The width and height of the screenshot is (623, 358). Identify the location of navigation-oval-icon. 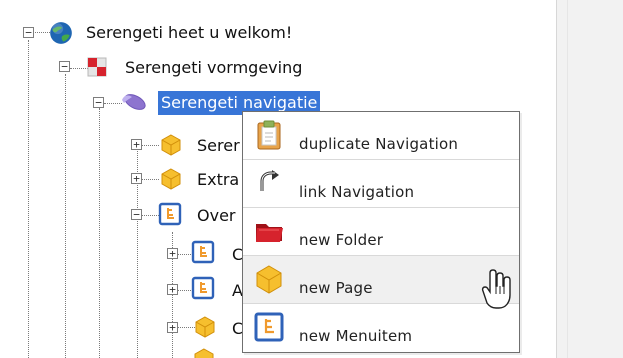
(134, 102).